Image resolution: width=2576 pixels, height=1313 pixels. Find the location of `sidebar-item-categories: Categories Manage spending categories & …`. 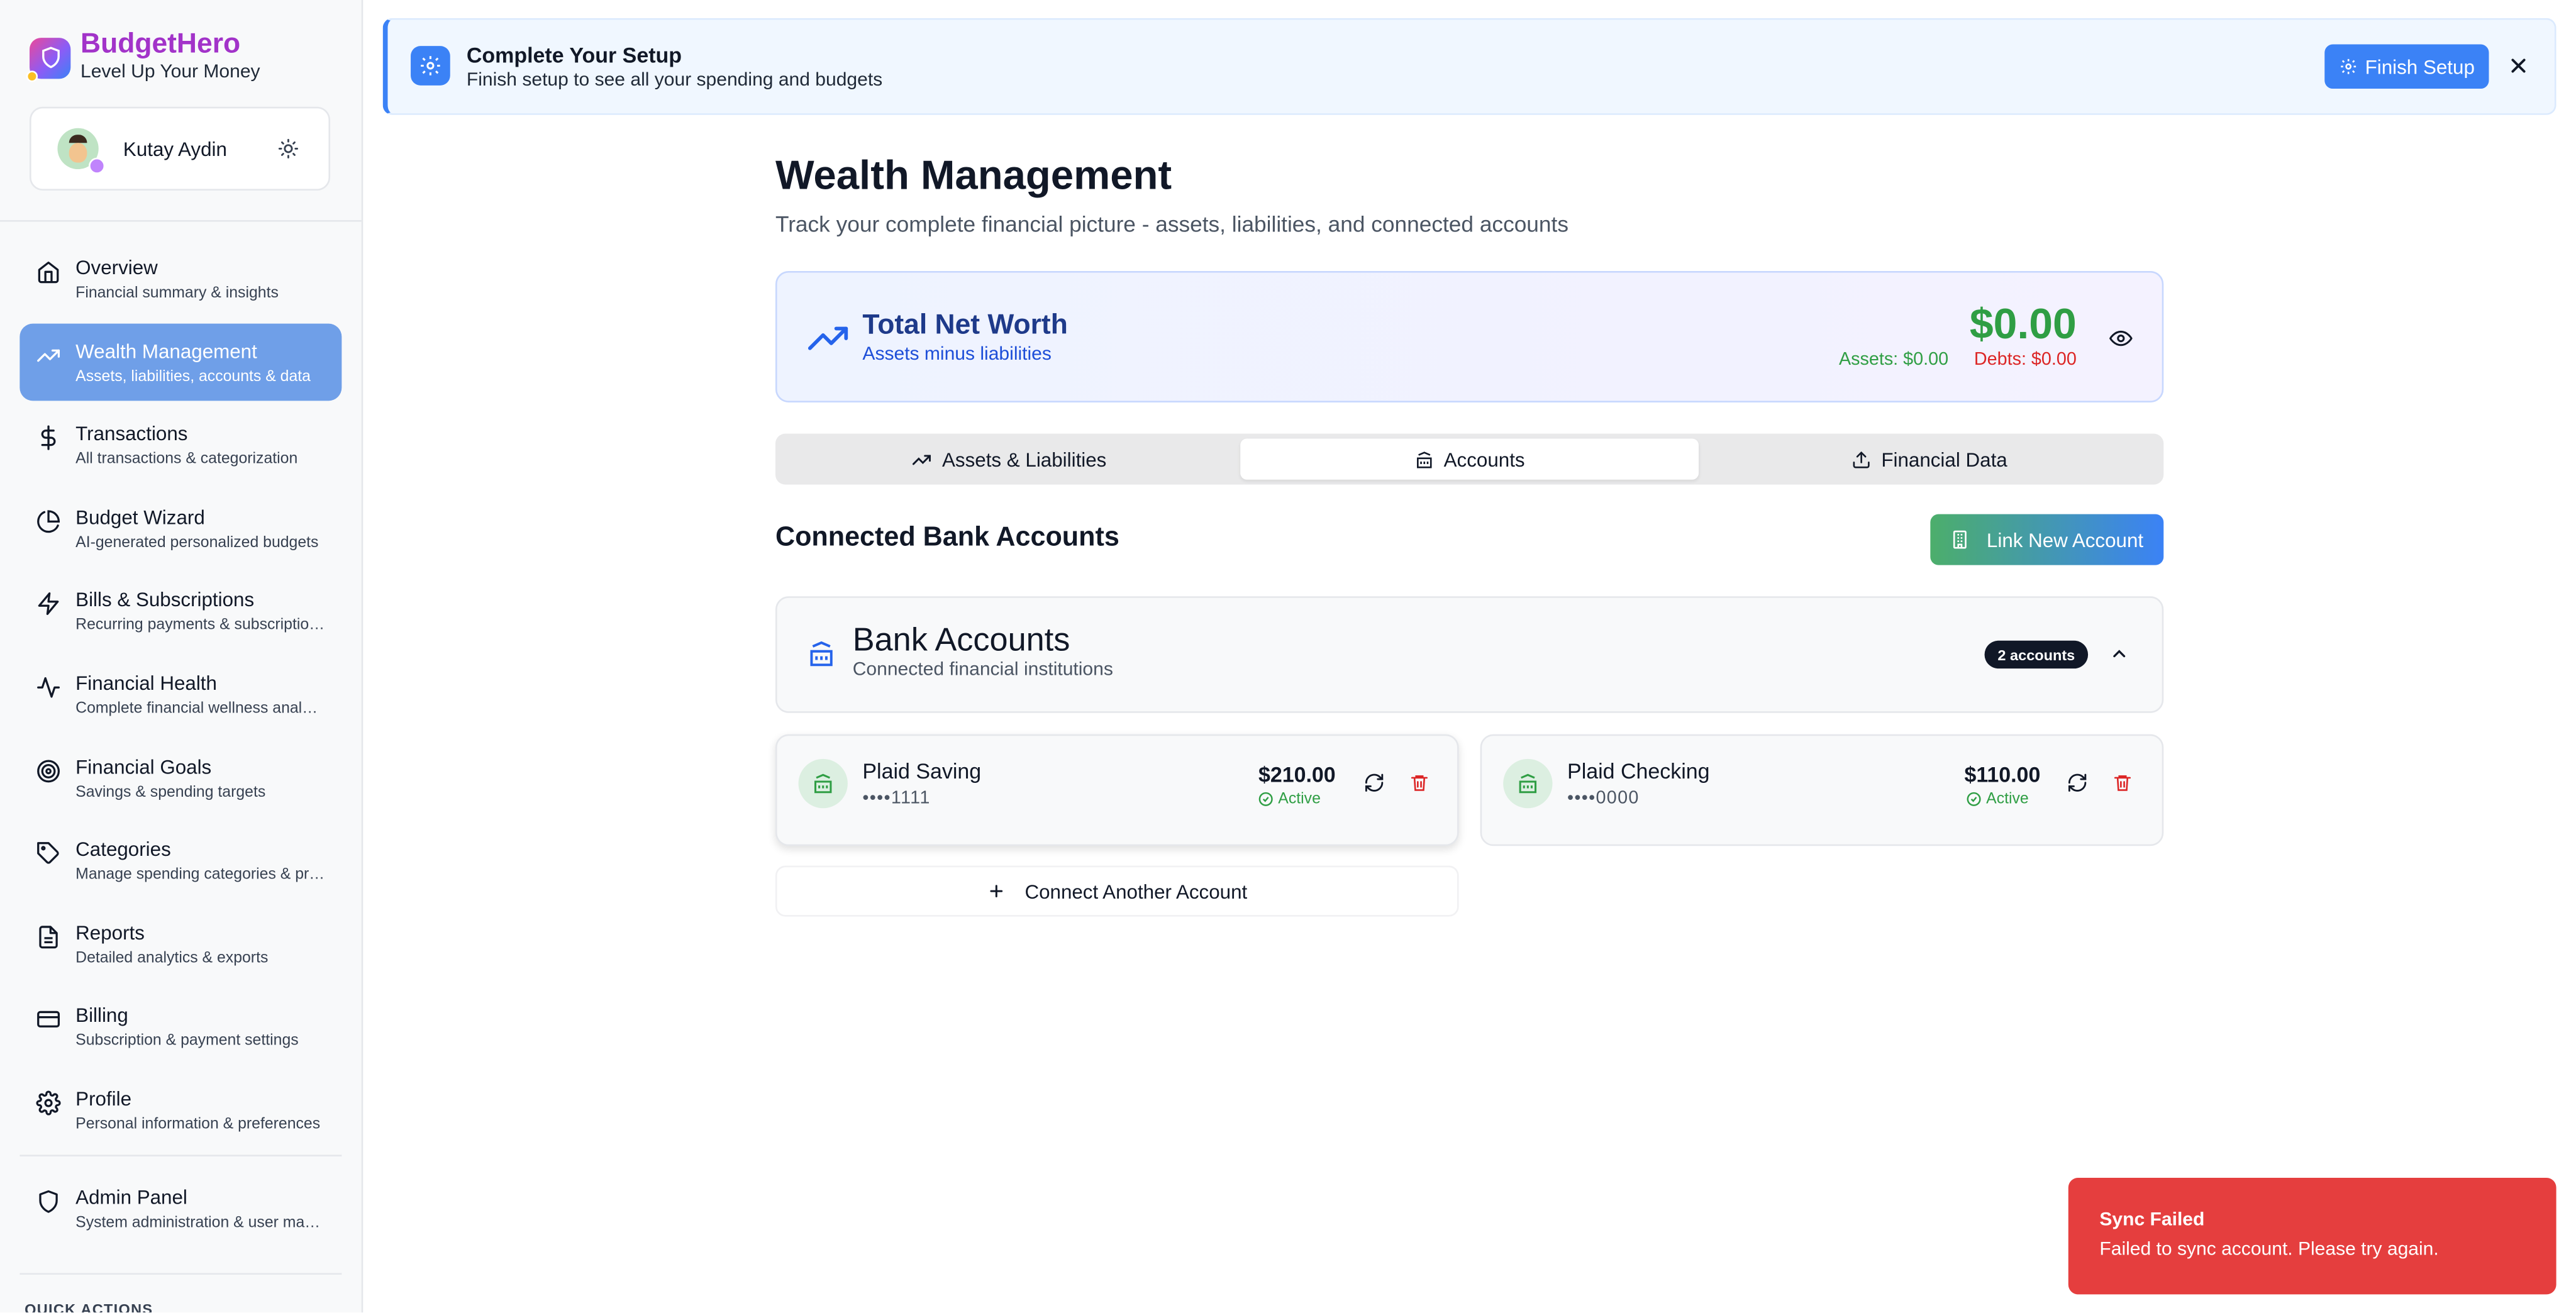

sidebar-item-categories: Categories Manage spending categories & … is located at coordinates (180, 860).